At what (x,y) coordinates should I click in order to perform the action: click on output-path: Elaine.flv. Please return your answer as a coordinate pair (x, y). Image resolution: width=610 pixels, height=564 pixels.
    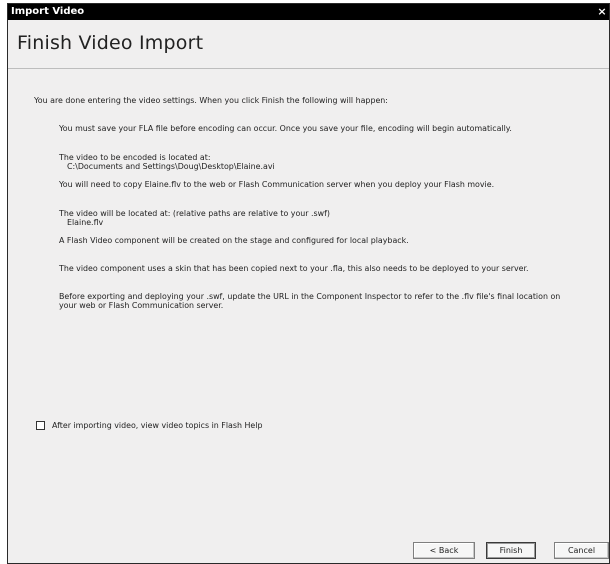
    Looking at the image, I should click on (85, 222).